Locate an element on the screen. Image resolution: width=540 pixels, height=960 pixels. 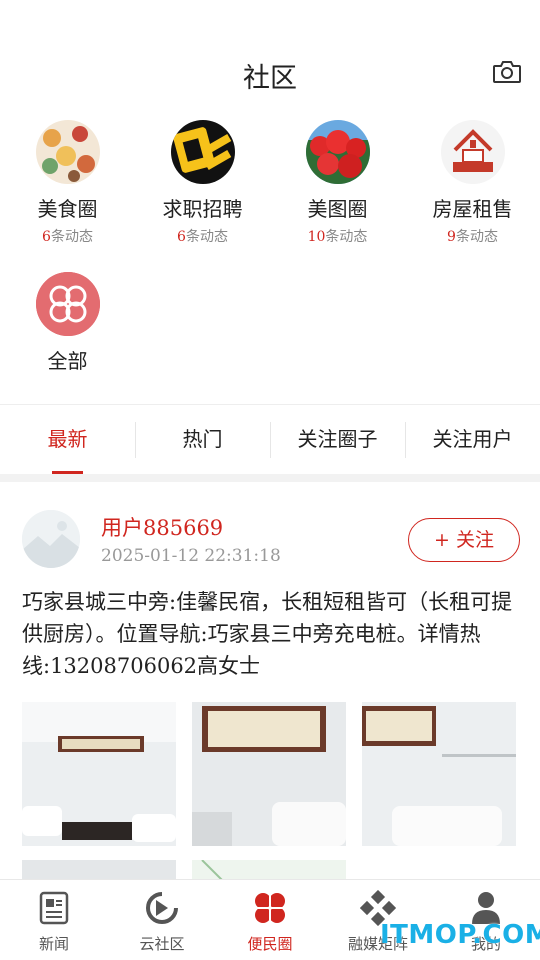
avatar is located at coordinates (51, 539).